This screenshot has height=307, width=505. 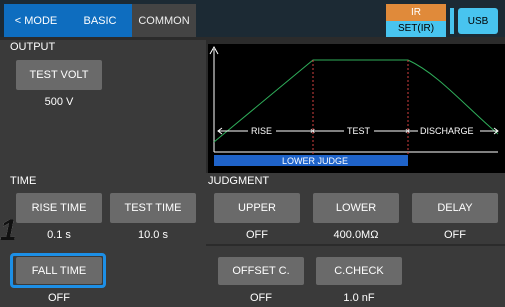 I want to click on top-bar: < MODE BASIC COMMON IR SET(IR) USB, so click(x=252, y=18).